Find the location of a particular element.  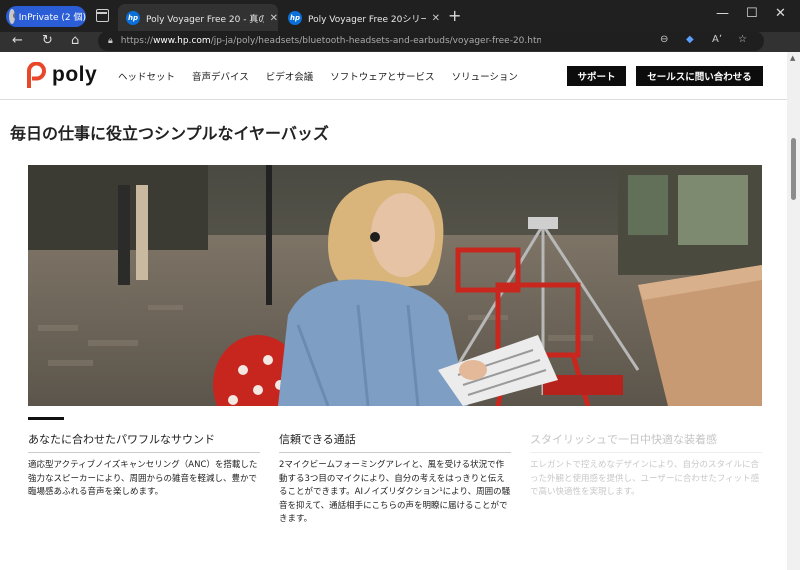

logo-text: poly is located at coordinates (75, 74).